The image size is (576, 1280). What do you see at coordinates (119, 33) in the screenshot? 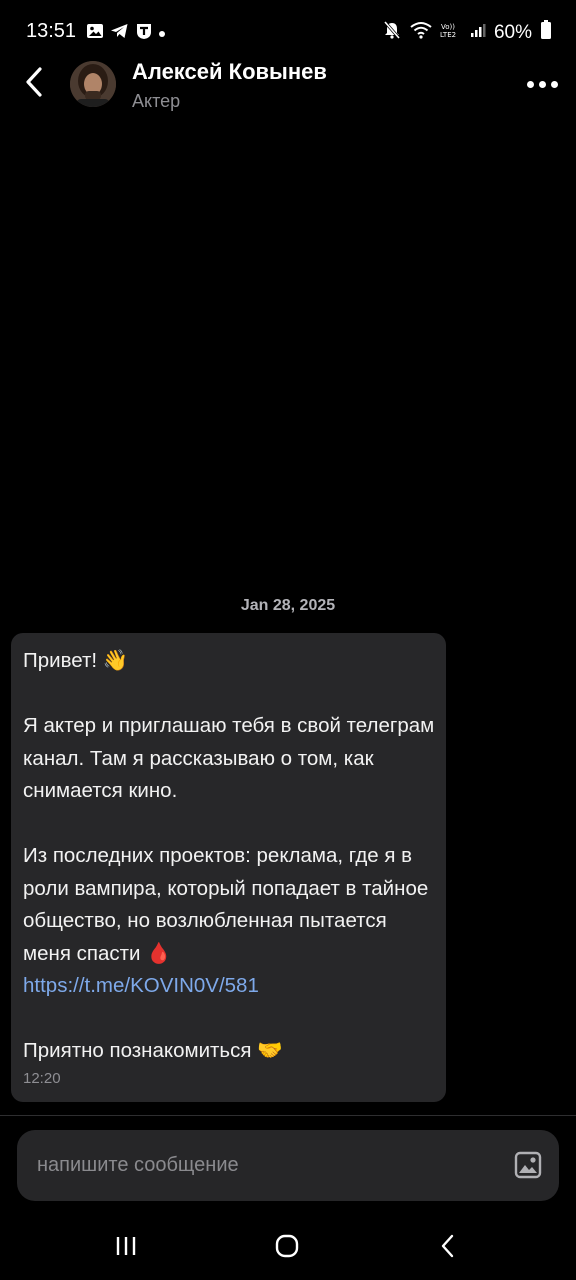
I see `telegram-icon` at bounding box center [119, 33].